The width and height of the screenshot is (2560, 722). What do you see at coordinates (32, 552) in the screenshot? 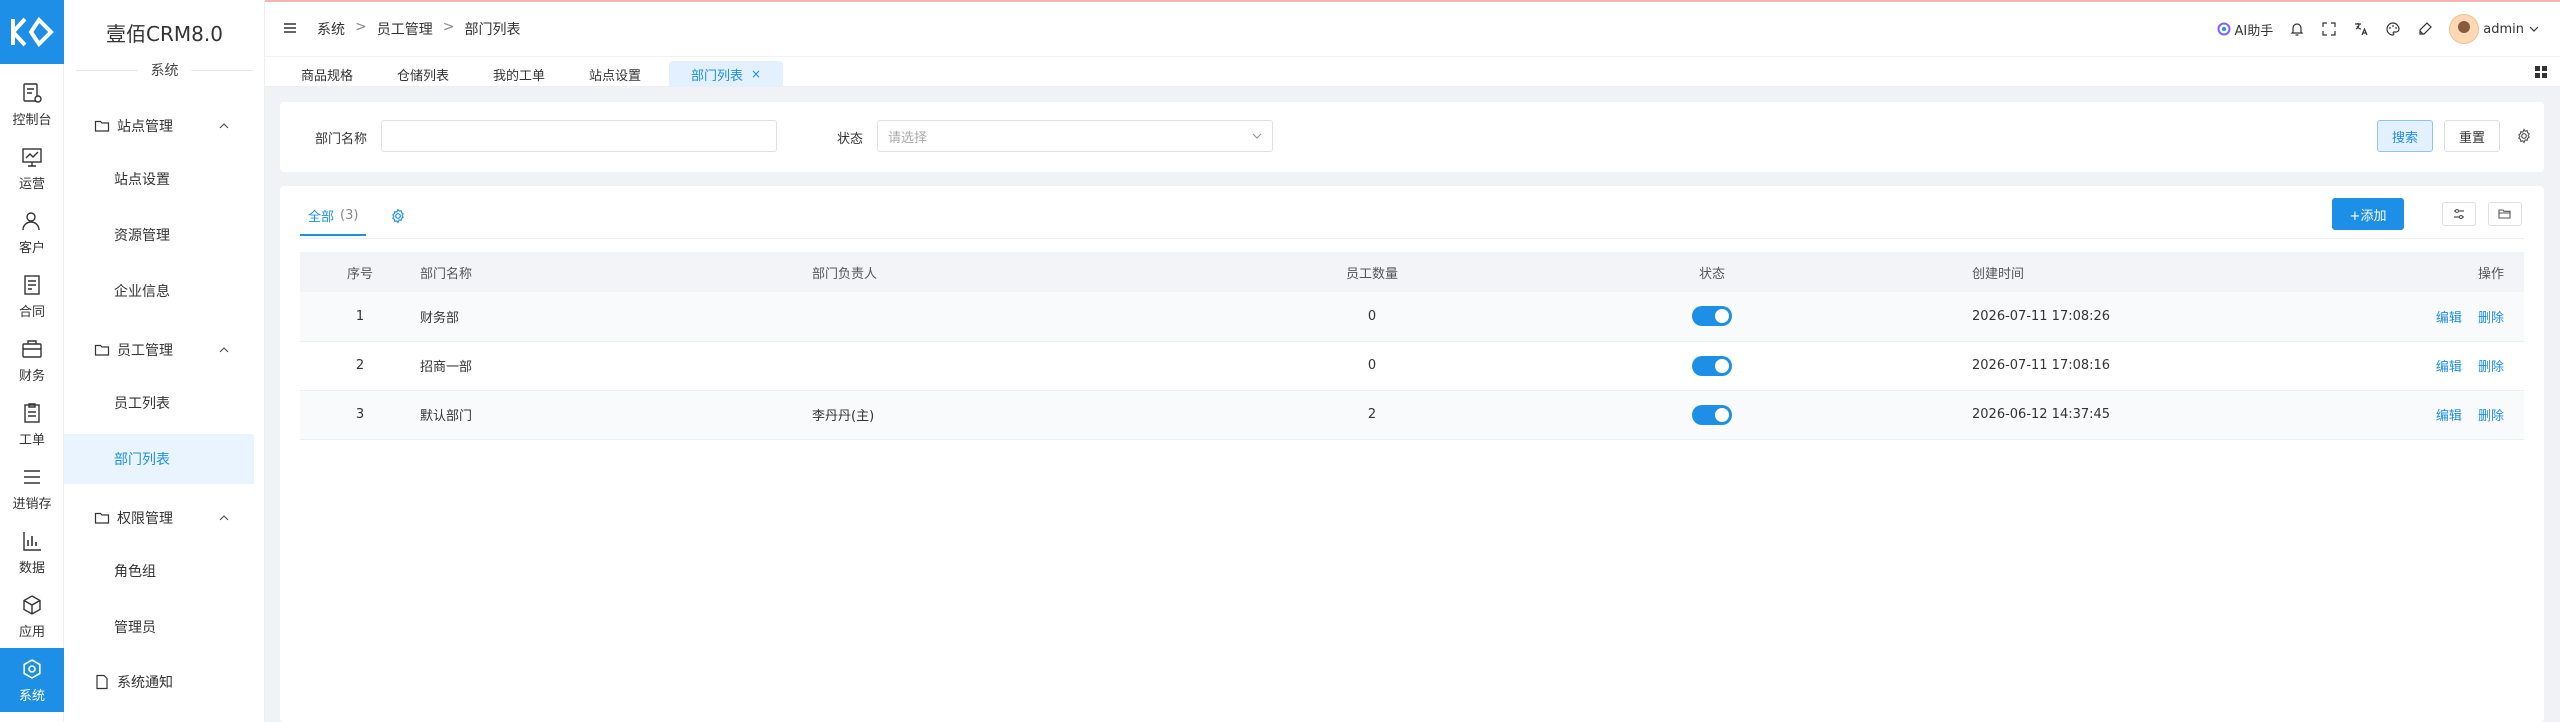
I see `rail-item-data: 数据` at bounding box center [32, 552].